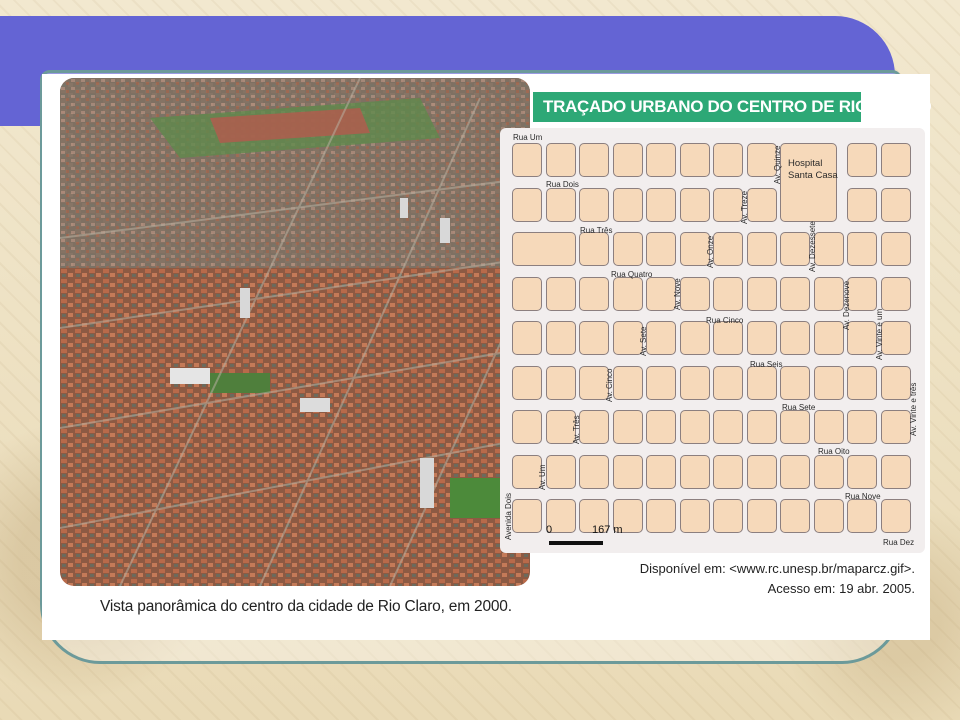 Image resolution: width=960 pixels, height=720 pixels. What do you see at coordinates (841, 588) in the screenshot?
I see `source-line-2: Acesso em: 19 abr. 2005.` at bounding box center [841, 588].